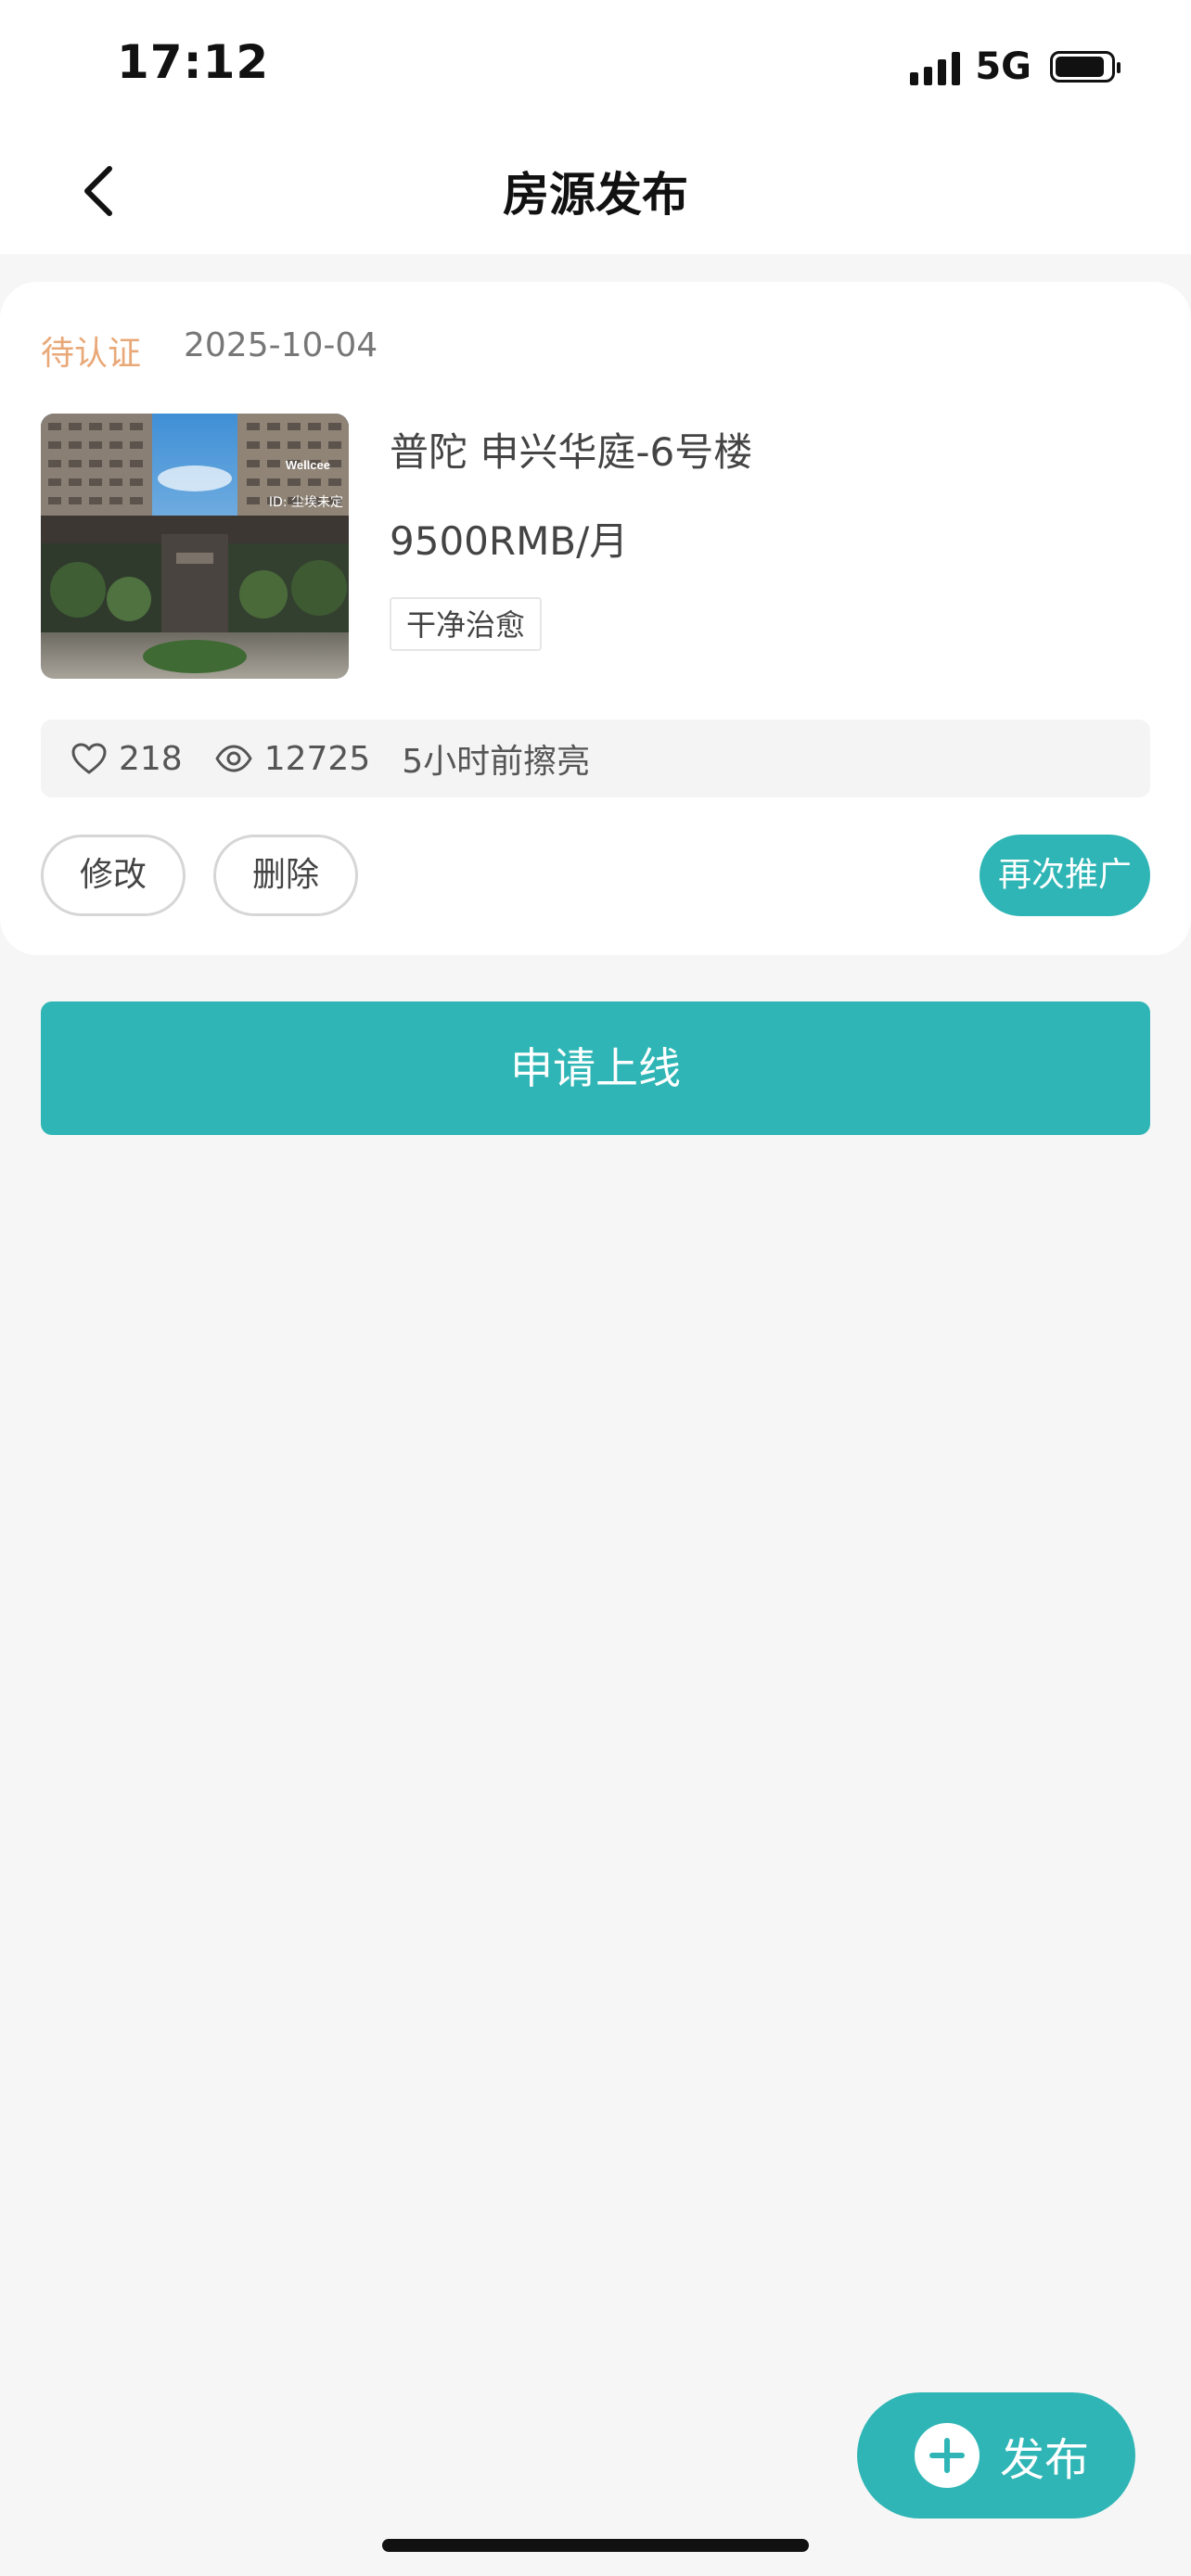  I want to click on home-indicator, so click(595, 2545).